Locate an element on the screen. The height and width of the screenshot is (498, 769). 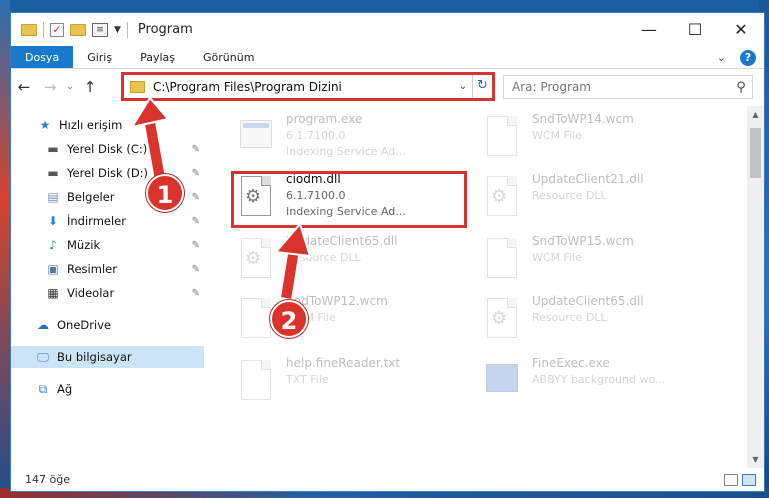
ribbon-tabs: Dosya Giriş Paylaş Görünüm ⌄ ? is located at coordinates (387, 57).